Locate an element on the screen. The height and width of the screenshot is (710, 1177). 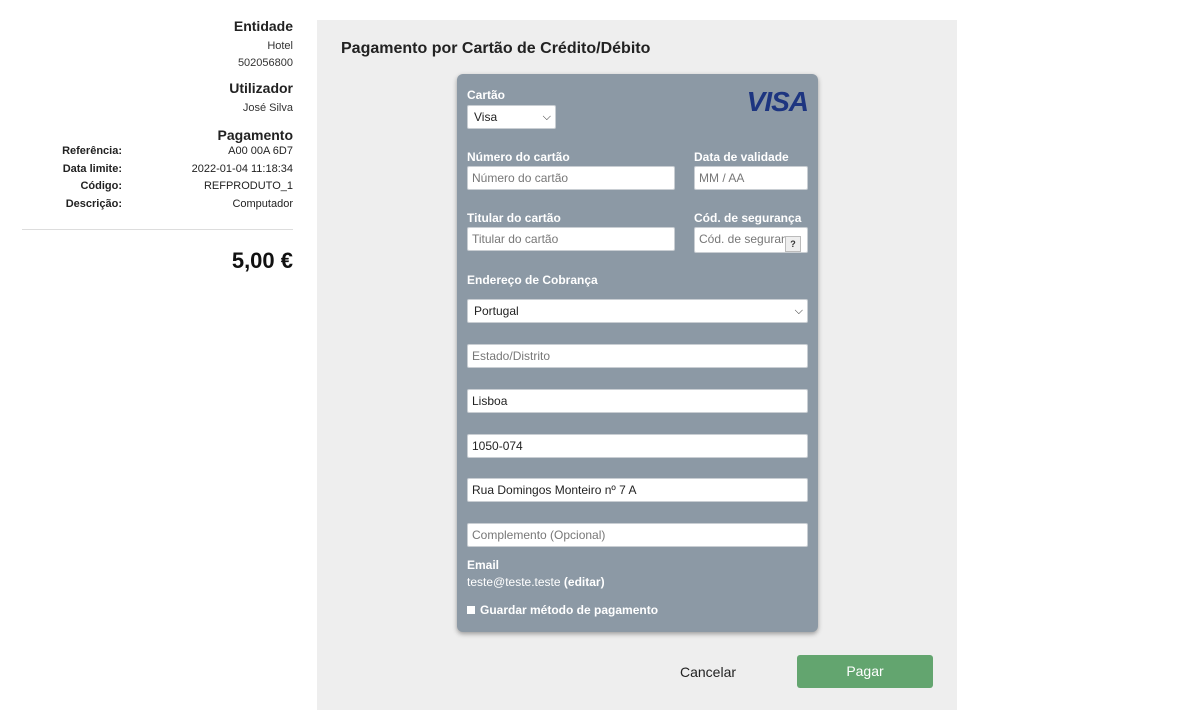
expiry-label: Data de validade is located at coordinates (741, 157).